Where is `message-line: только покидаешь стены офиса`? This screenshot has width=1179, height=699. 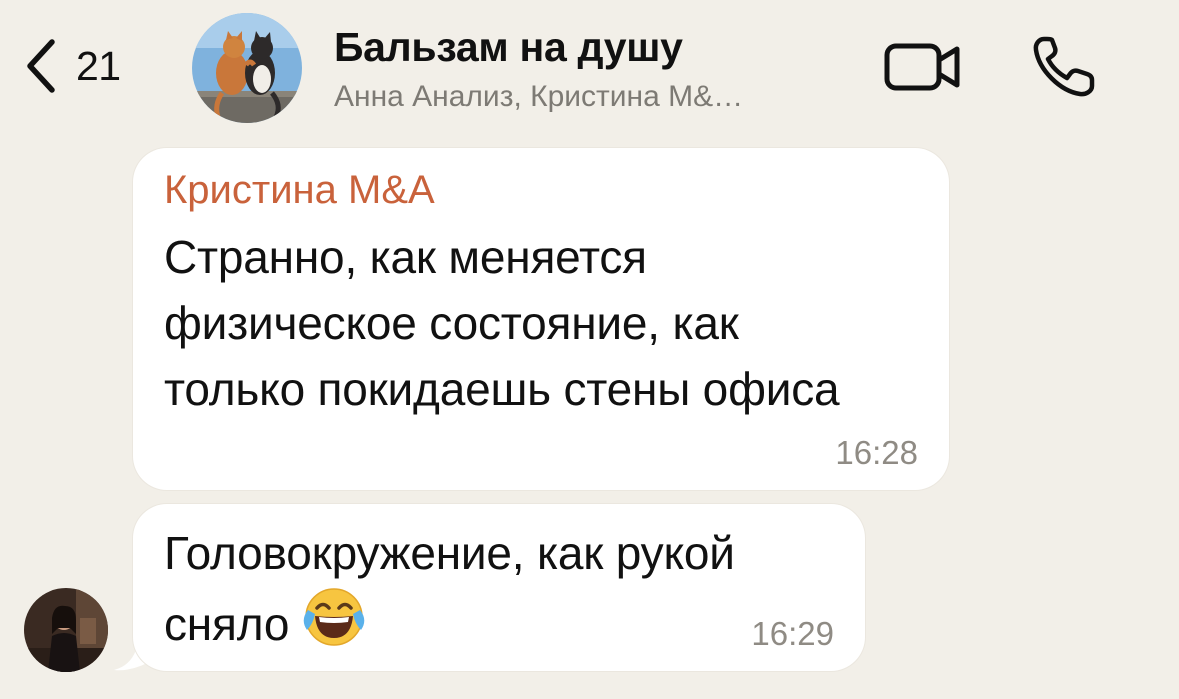
message-line: только покидаешь стены офиса is located at coordinates (502, 389).